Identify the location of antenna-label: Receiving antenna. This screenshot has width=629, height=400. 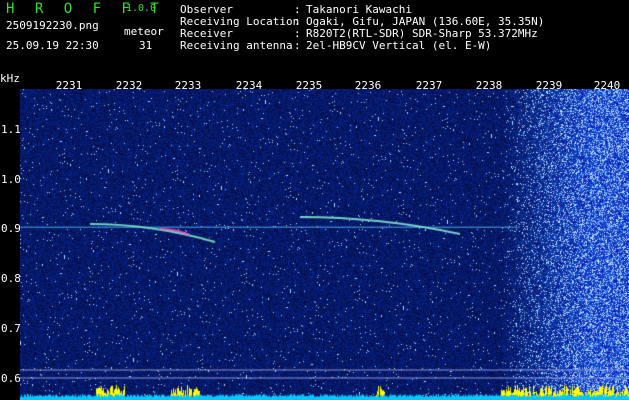
(236, 45).